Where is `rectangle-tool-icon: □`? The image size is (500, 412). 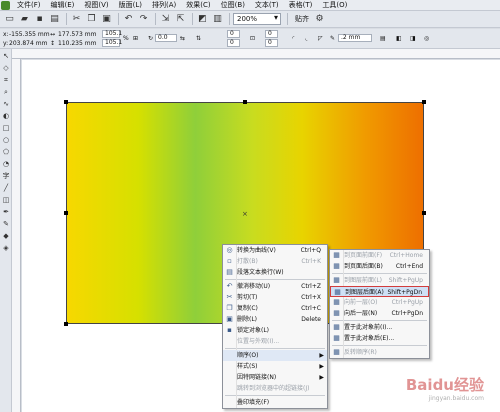 rectangle-tool-icon: □ is located at coordinates (6, 128).